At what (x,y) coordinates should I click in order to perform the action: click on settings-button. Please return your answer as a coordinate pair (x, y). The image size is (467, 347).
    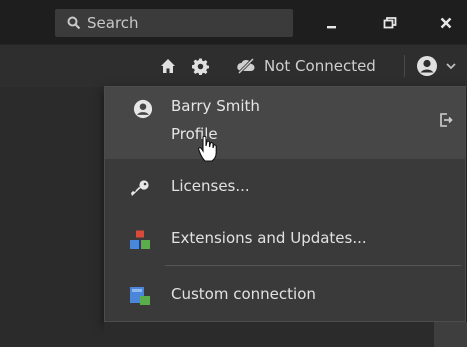
    Looking at the image, I should click on (200, 66).